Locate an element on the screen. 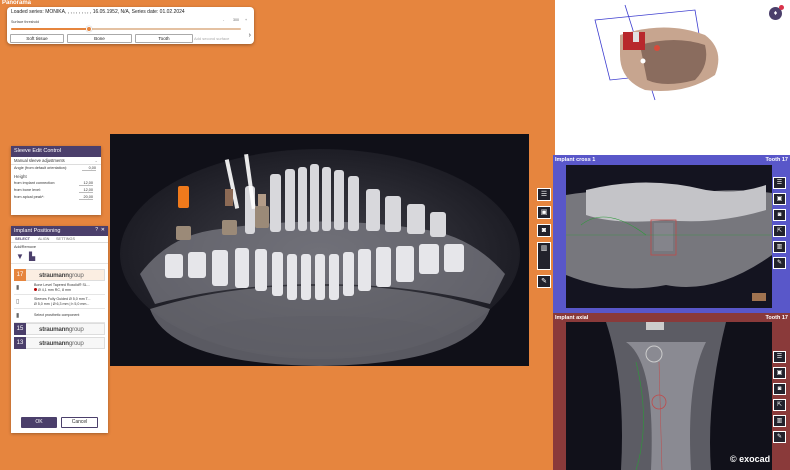 The width and height of the screenshot is (790, 470). threshold-slider-handle is located at coordinates (89, 29).